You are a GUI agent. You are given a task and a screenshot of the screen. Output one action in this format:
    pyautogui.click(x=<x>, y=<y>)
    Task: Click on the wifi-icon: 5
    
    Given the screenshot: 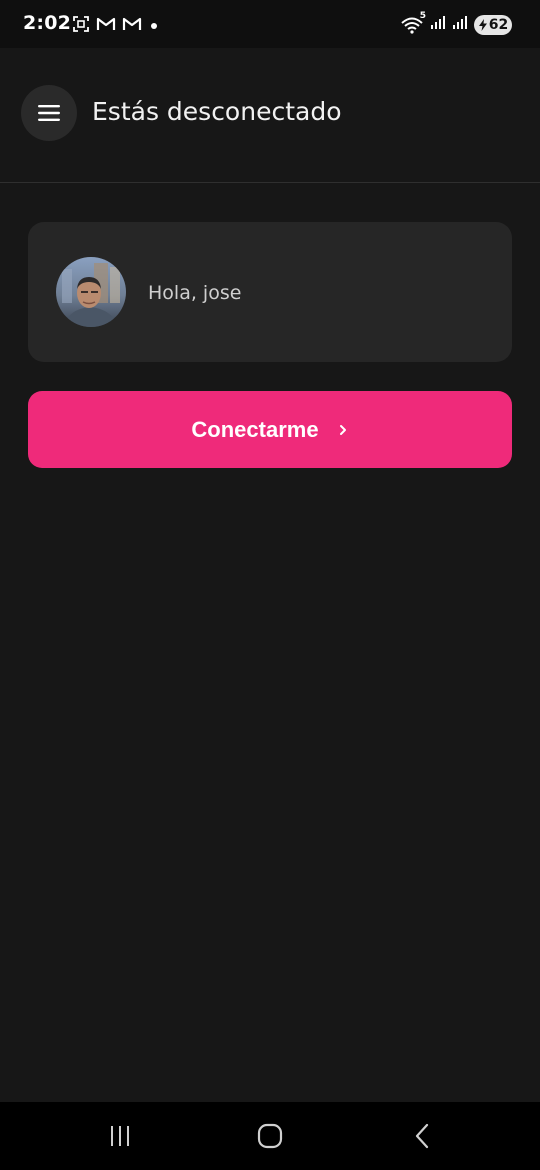 What is the action you would take?
    pyautogui.click(x=413, y=23)
    